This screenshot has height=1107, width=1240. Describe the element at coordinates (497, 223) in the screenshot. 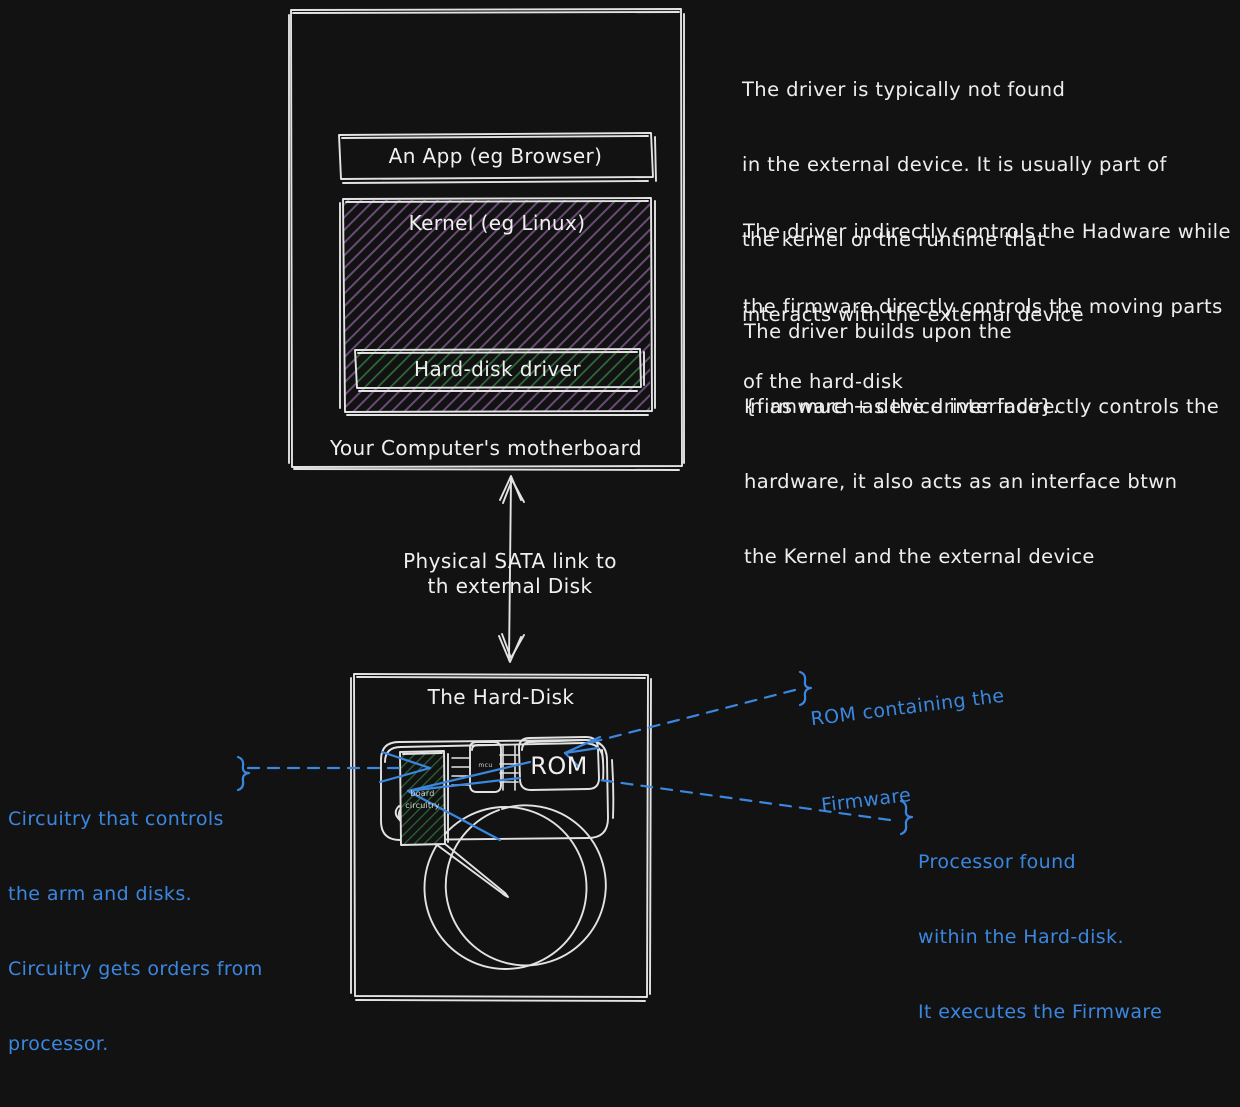

I see `kernel-box-label: Kernel (eg Linux)` at that location.